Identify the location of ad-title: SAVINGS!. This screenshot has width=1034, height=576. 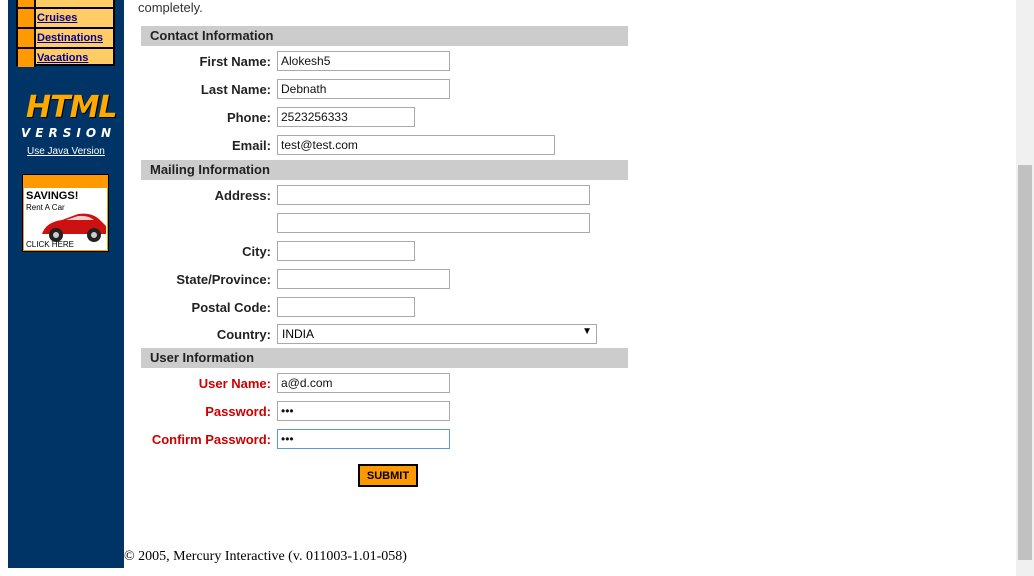
(52, 196).